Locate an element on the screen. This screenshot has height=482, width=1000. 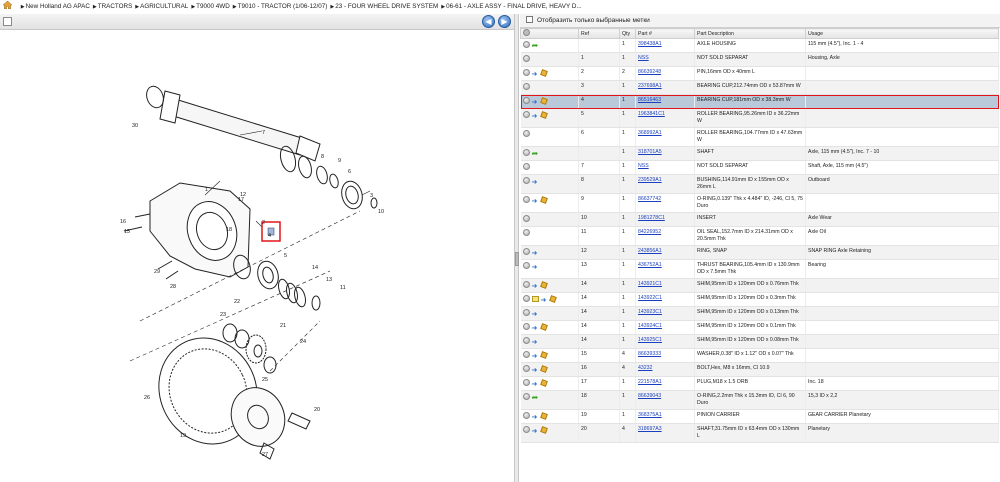
part-number-link: 143923C1 is located at coordinates (650, 312).